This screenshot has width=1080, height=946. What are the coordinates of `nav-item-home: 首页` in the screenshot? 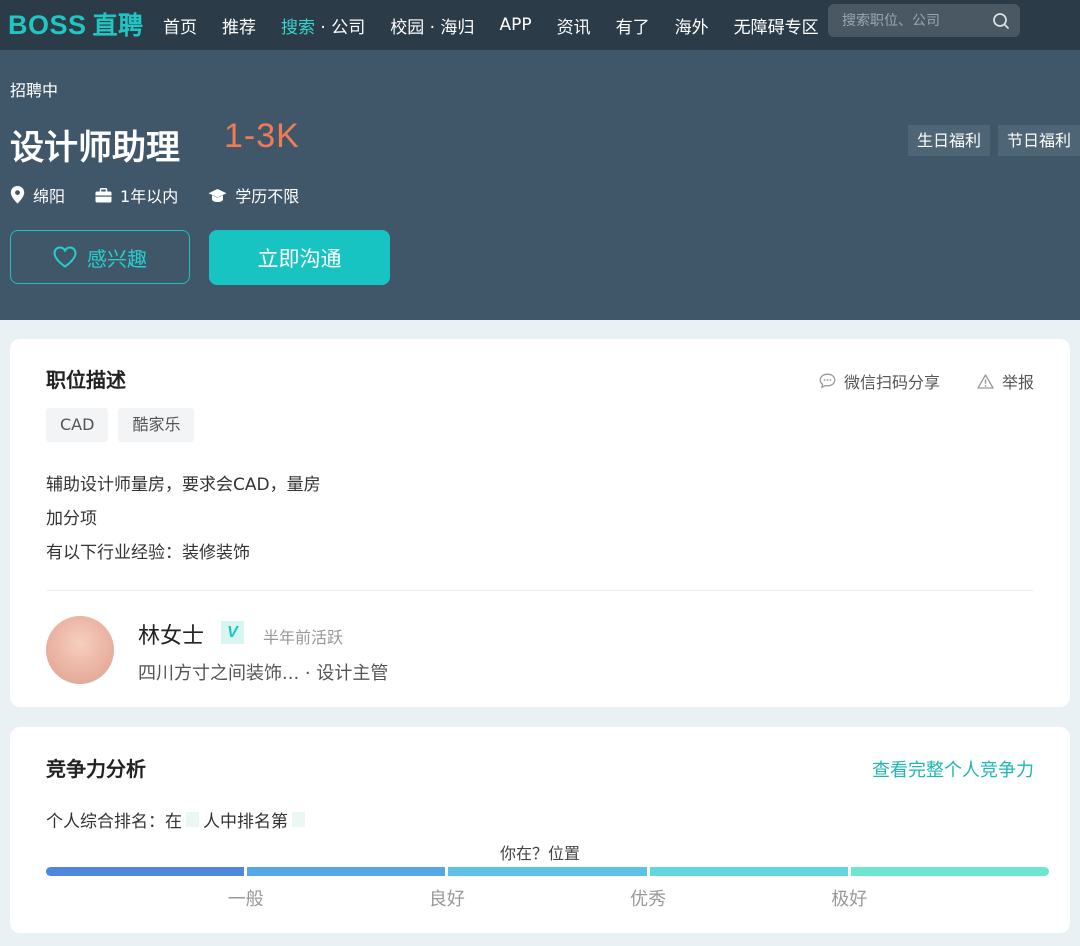 It's located at (180, 25).